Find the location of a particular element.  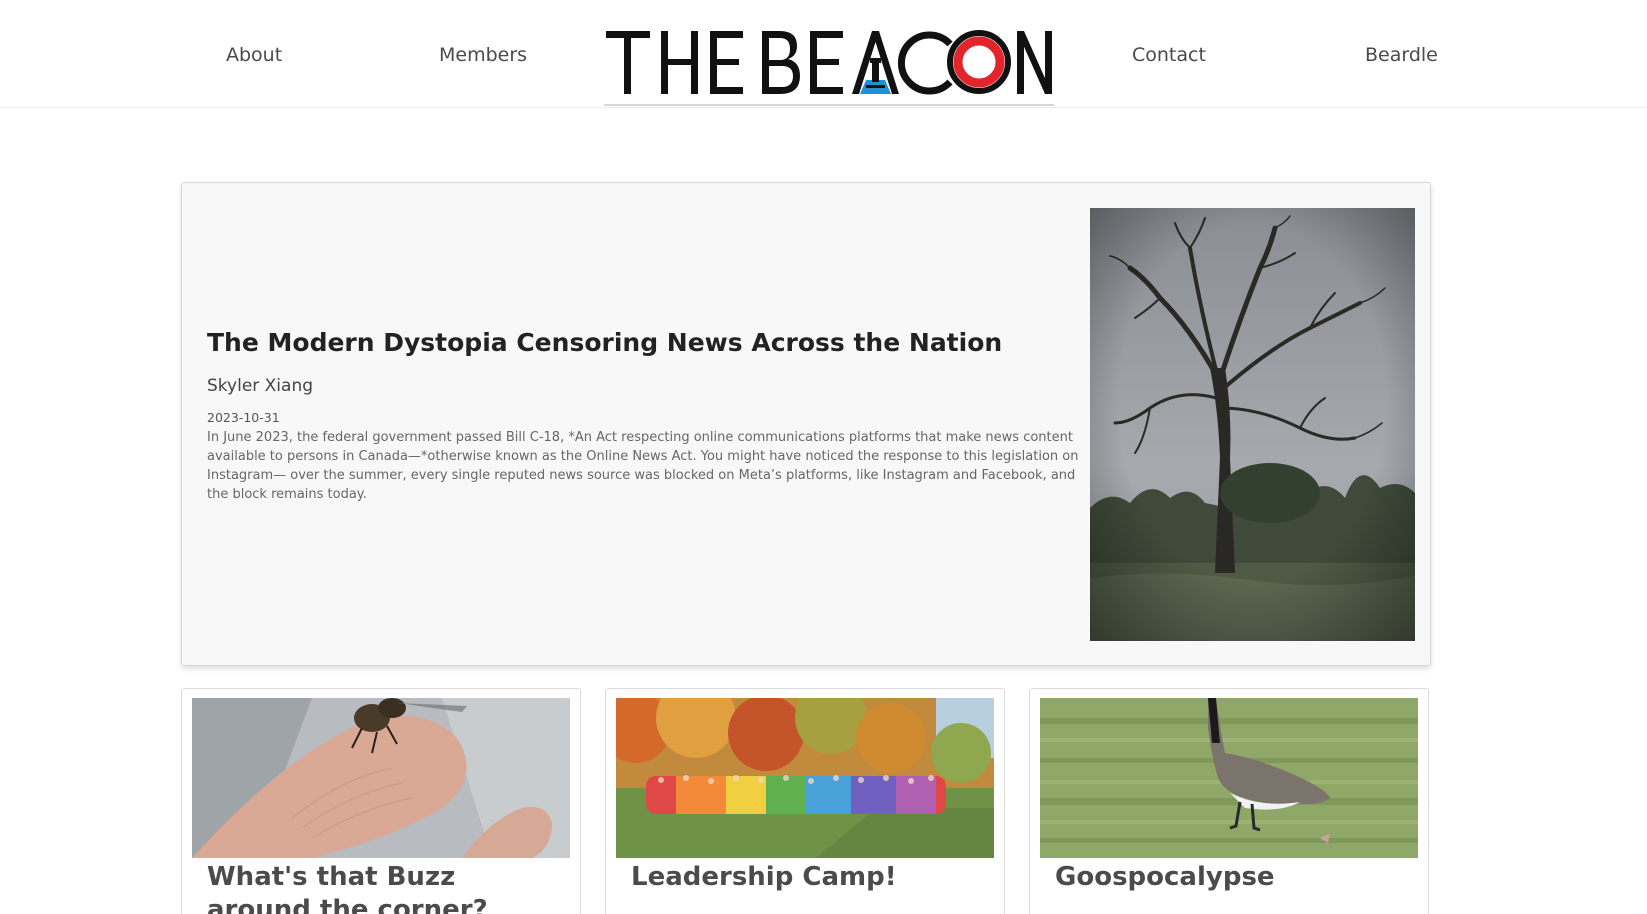

bare-tree-photo-icon is located at coordinates (1252, 424).